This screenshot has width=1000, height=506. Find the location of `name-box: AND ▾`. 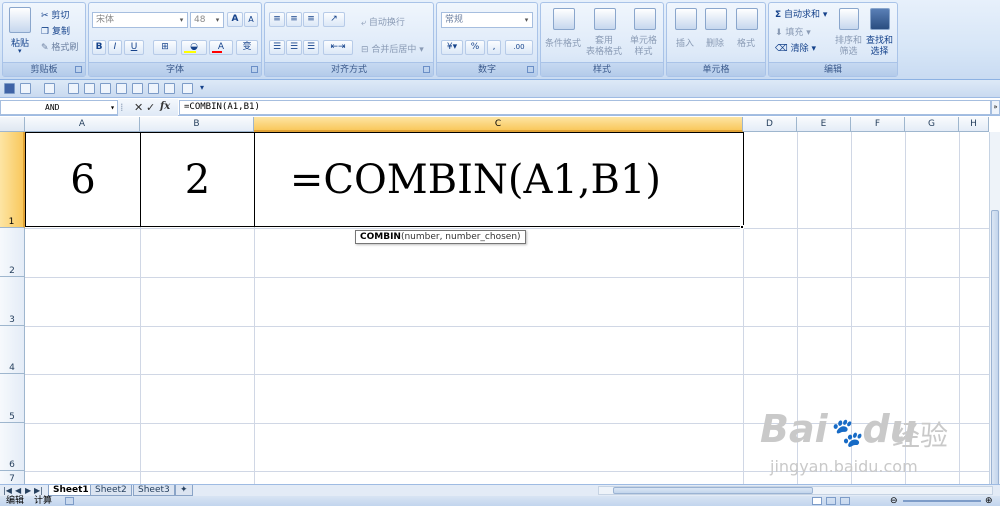

name-box: AND ▾ is located at coordinates (59, 107).